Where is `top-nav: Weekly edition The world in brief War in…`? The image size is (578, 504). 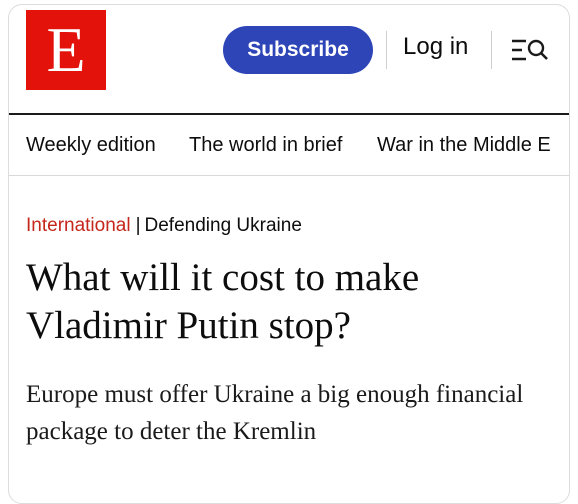 top-nav: Weekly edition The world in brief War in… is located at coordinates (289, 145).